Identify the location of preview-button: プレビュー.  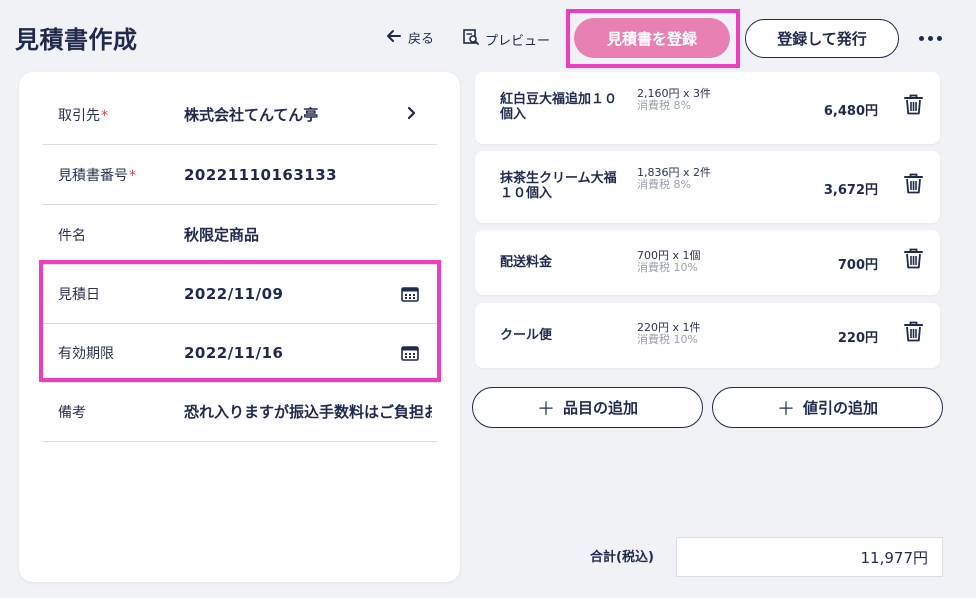
(506, 39).